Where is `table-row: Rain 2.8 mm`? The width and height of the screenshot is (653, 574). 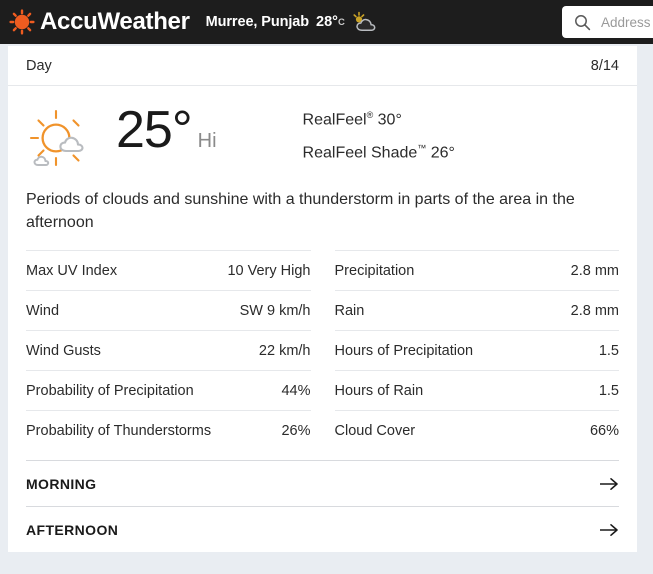
table-row: Rain 2.8 mm is located at coordinates (476, 310).